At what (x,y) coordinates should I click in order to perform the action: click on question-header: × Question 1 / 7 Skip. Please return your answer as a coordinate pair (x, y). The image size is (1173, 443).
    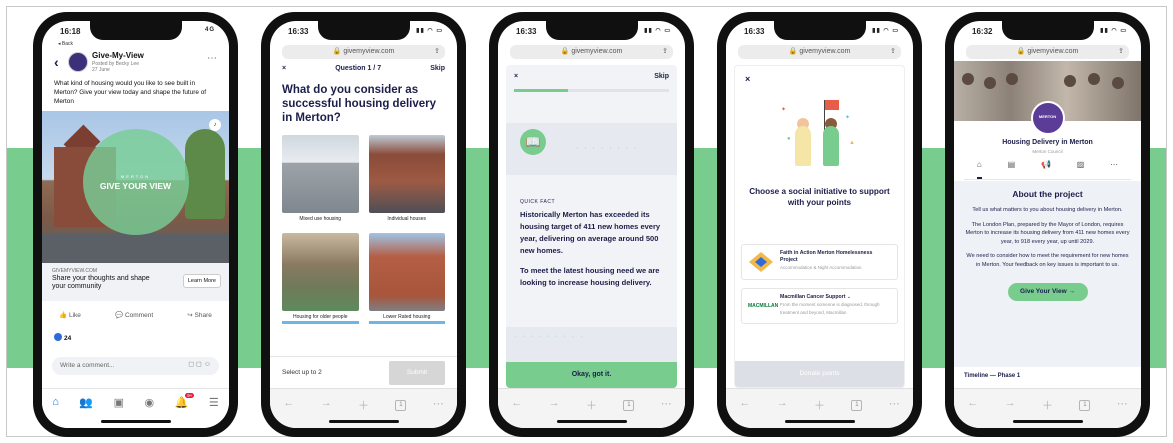
    Looking at the image, I should click on (363, 68).